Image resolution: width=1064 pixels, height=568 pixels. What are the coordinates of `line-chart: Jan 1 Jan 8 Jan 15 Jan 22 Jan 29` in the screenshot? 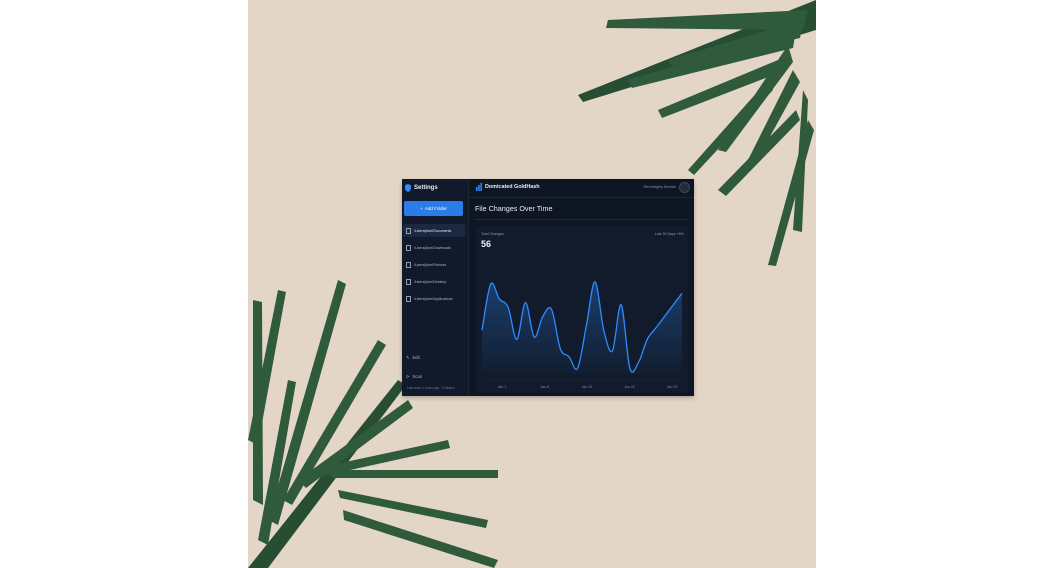 It's located at (582, 335).